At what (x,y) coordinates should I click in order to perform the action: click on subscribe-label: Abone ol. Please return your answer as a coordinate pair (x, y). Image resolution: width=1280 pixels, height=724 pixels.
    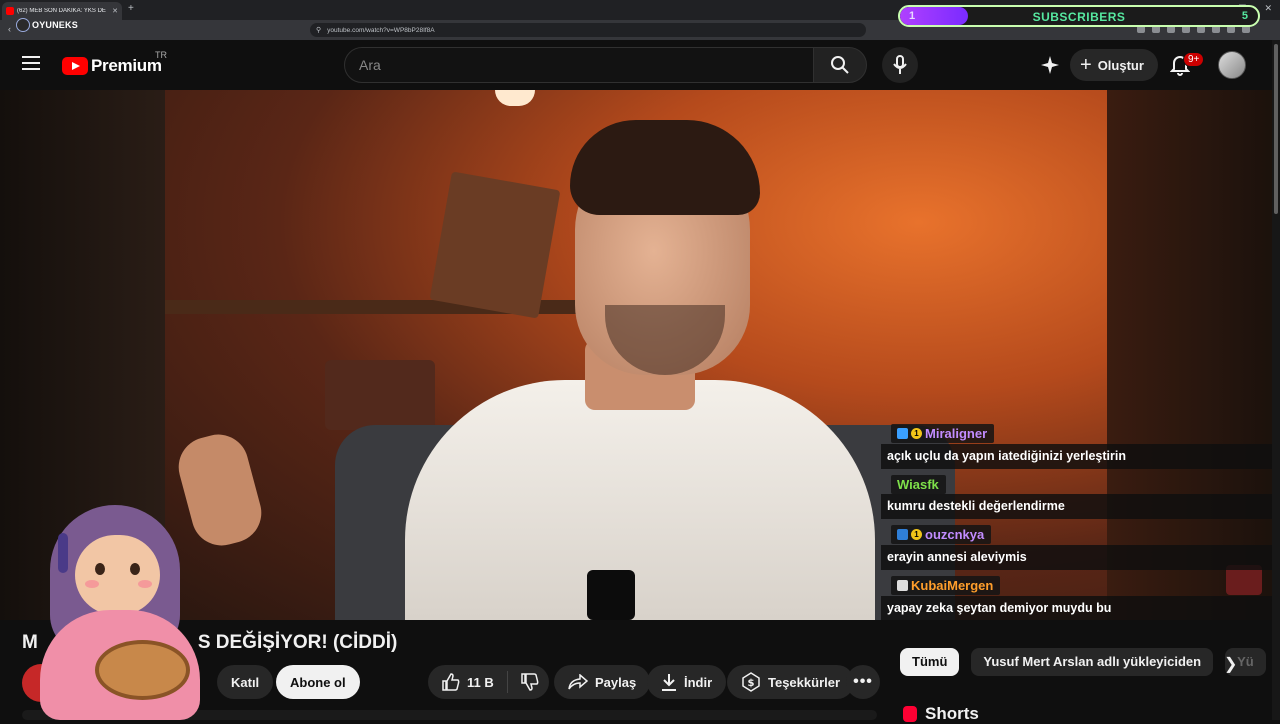
    Looking at the image, I should click on (318, 682).